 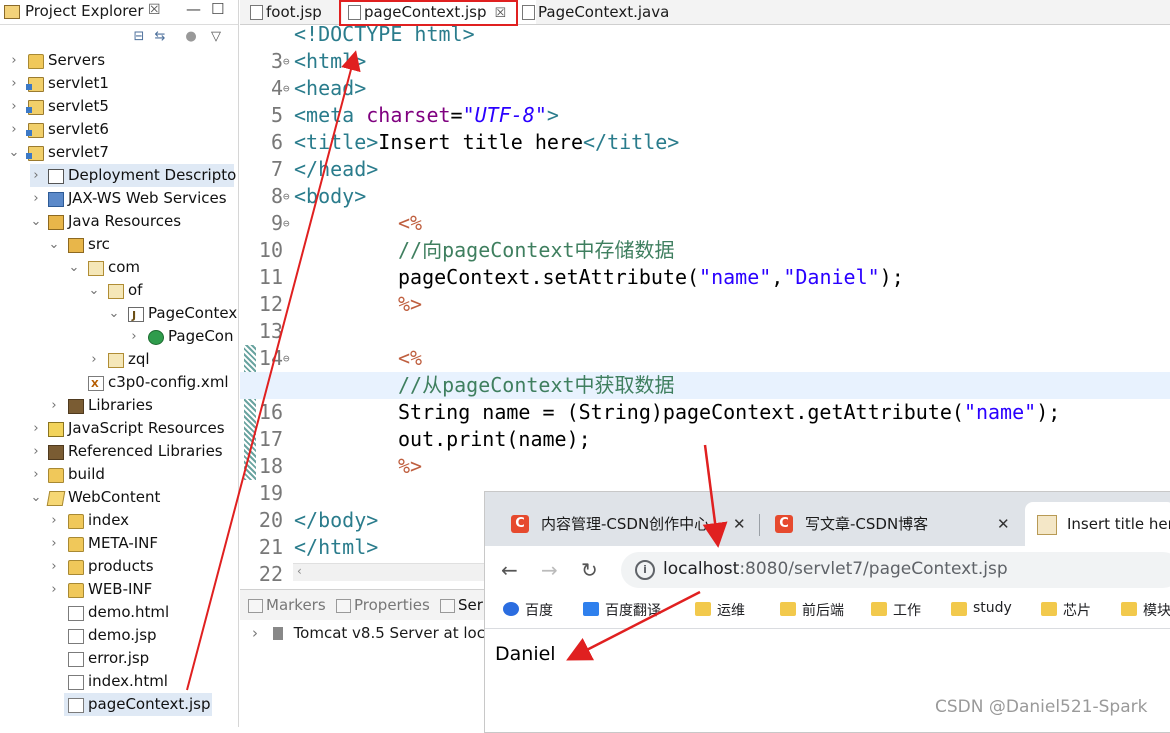 What do you see at coordinates (715, 496) in the screenshot?
I see `arrow-to-url` at bounding box center [715, 496].